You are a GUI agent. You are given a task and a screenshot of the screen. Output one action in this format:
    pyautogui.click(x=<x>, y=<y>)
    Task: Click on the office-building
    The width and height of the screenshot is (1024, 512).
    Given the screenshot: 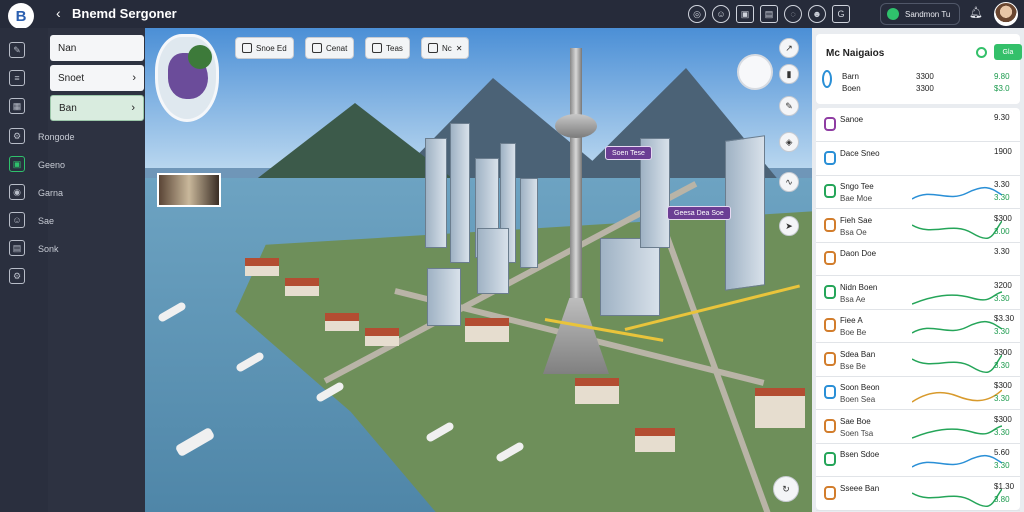 What is the action you would take?
    pyautogui.click(x=493, y=261)
    